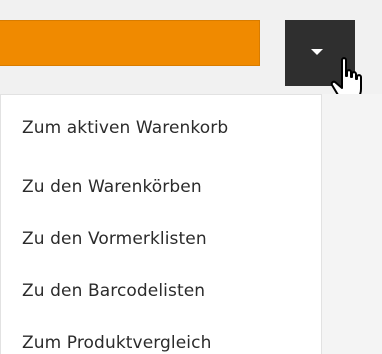 The width and height of the screenshot is (382, 354). I want to click on menu-item-watchlists: Zu den Vormerklisten, so click(161, 239).